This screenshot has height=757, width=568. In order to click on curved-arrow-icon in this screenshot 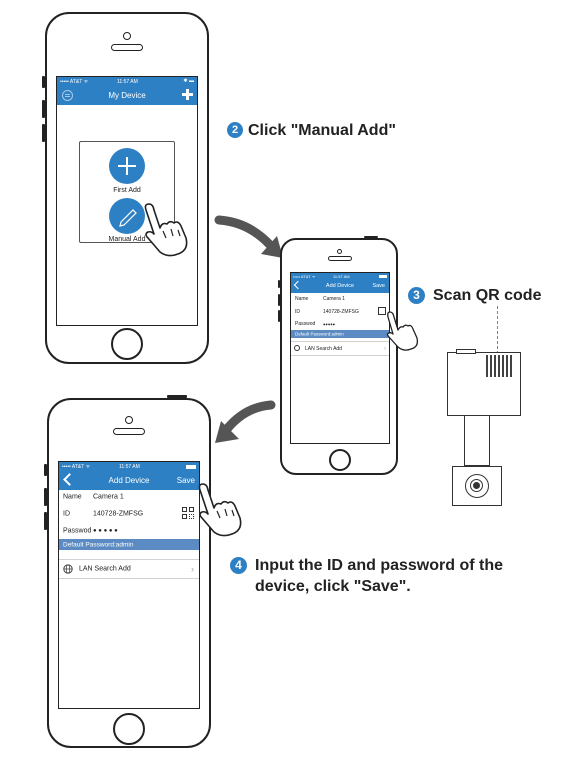, I will do `click(245, 421)`.